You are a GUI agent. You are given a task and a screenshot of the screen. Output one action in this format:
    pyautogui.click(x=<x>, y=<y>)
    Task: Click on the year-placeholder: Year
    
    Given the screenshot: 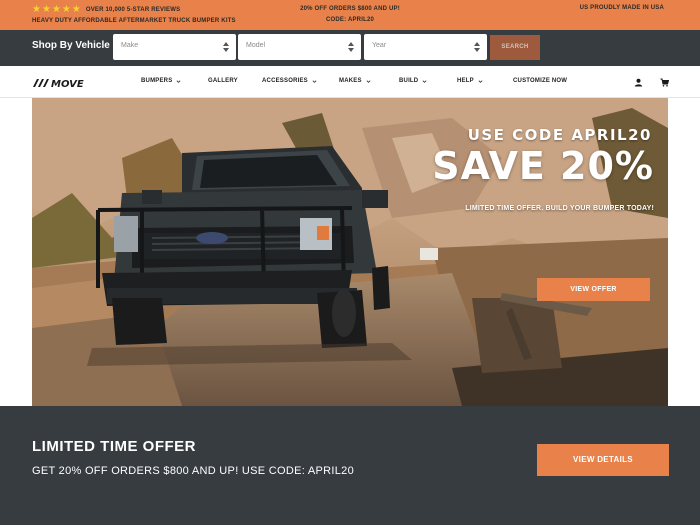 What is the action you would take?
    pyautogui.click(x=379, y=45)
    